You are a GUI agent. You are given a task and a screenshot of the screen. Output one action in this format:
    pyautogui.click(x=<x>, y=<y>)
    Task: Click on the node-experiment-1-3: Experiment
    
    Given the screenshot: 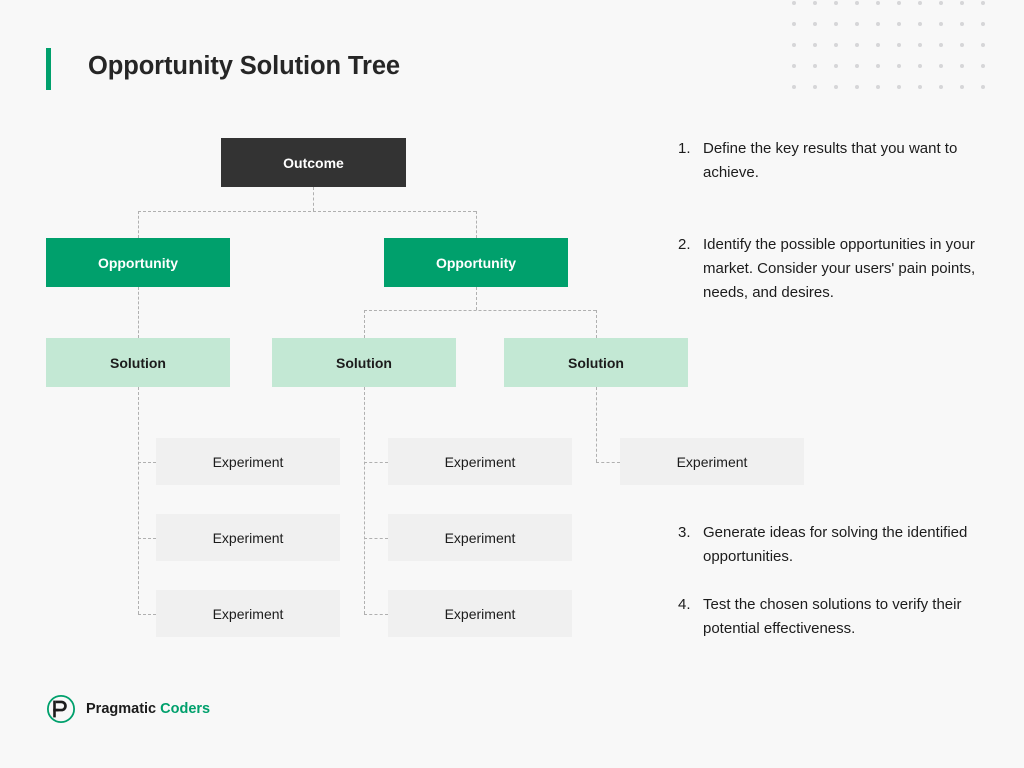 What is the action you would take?
    pyautogui.click(x=248, y=613)
    